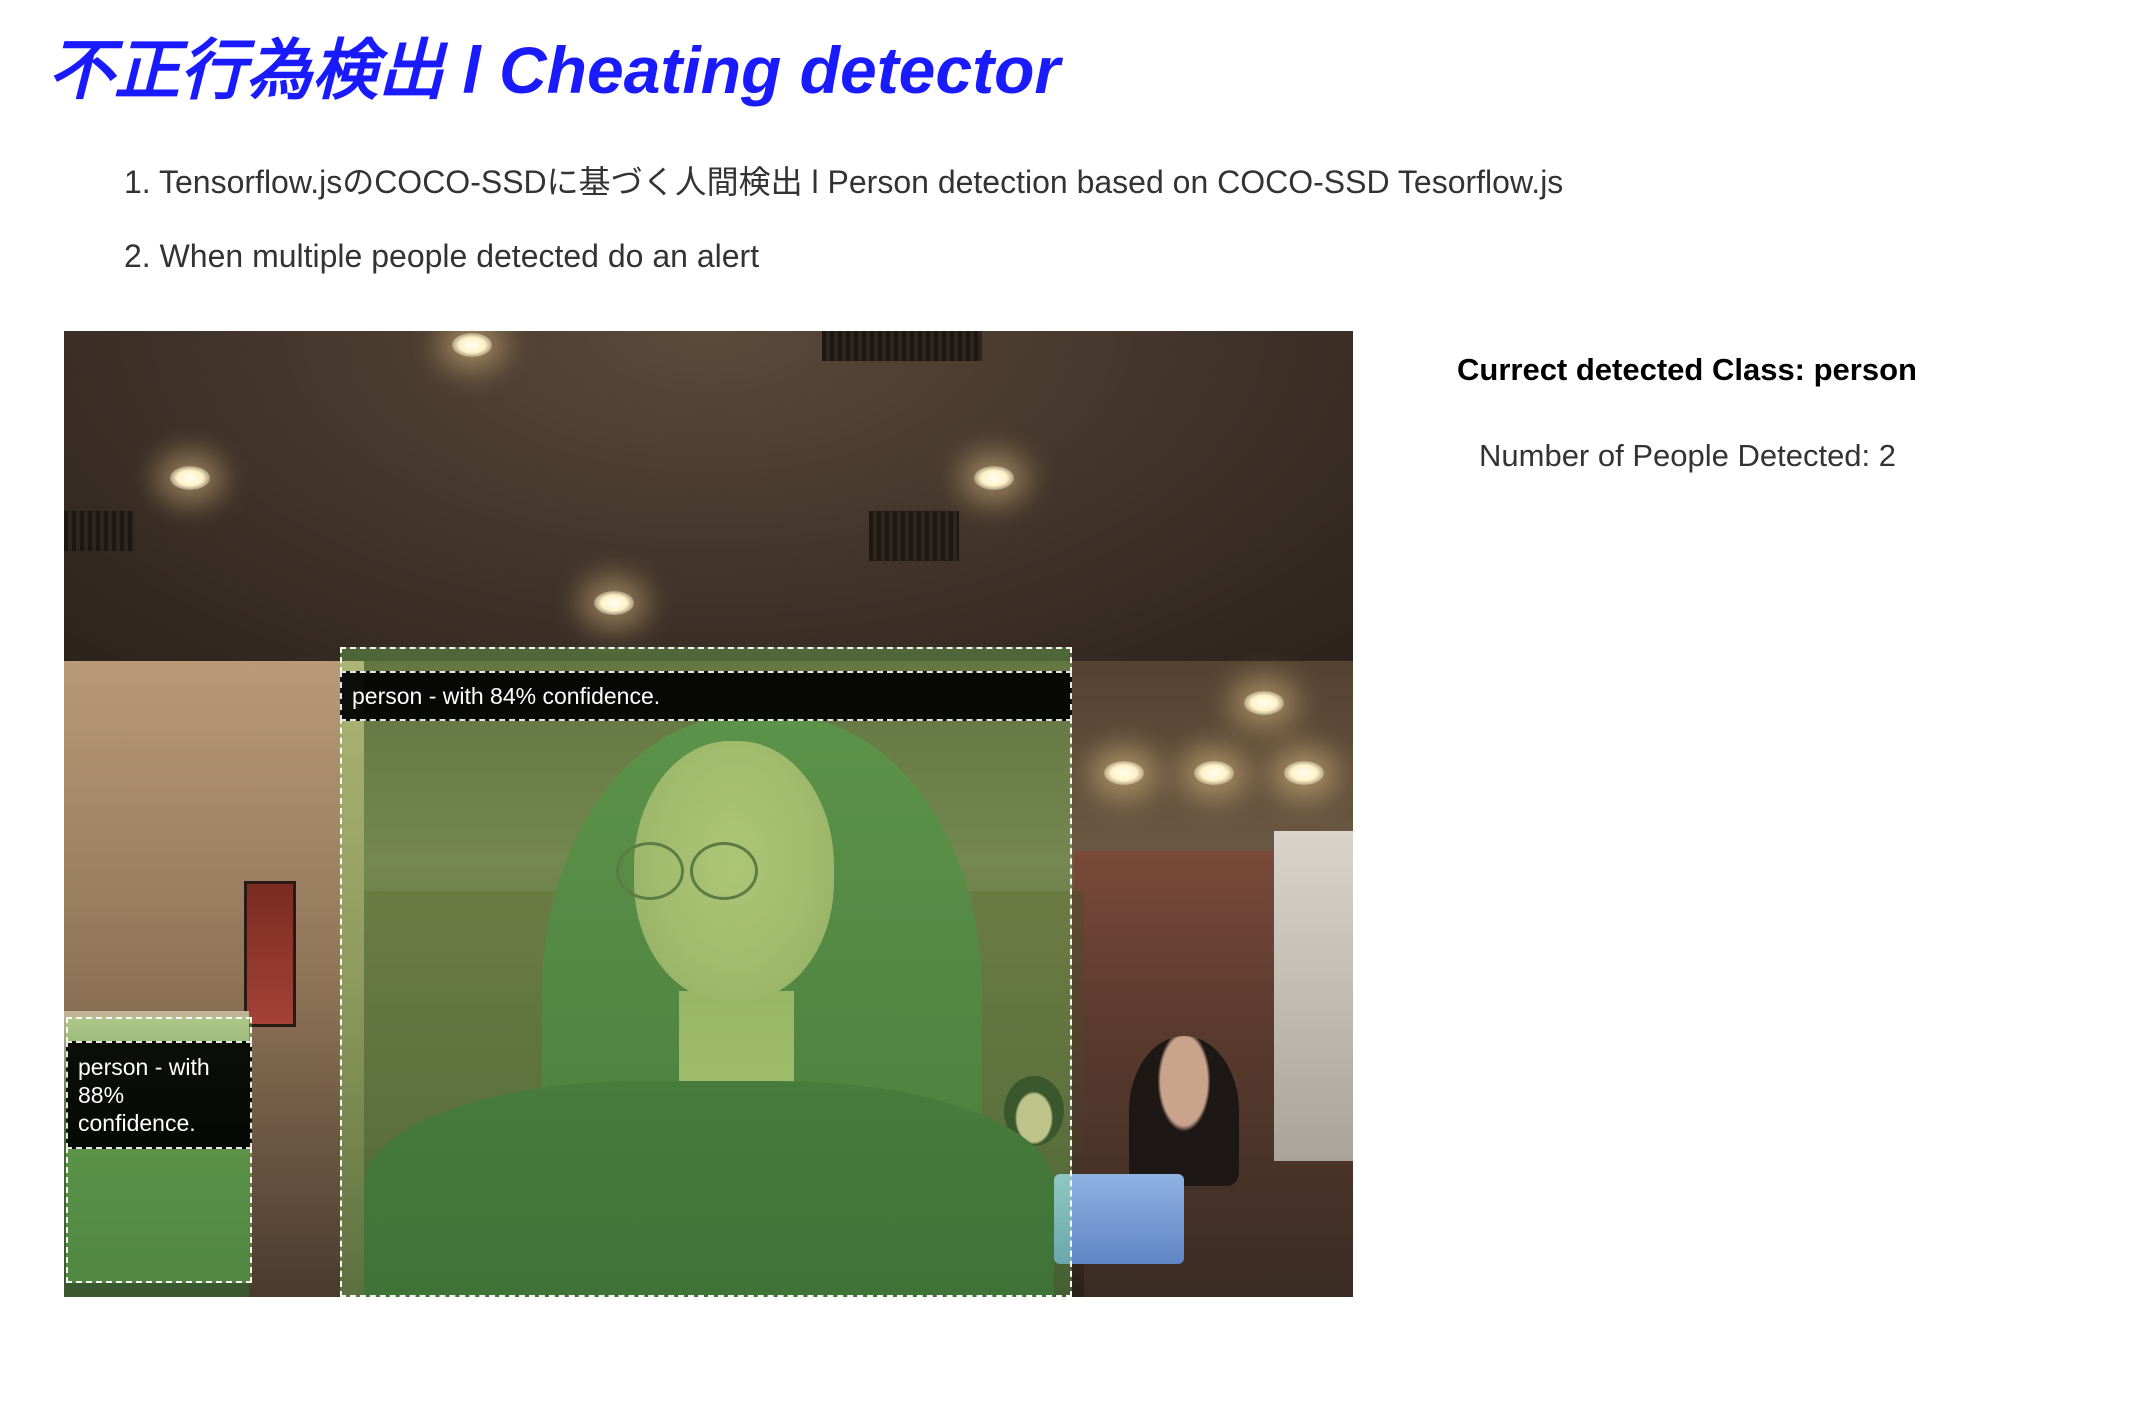 This screenshot has height=1426, width=2142. I want to click on people-count-text: Number of People Detected: 2, so click(1688, 455).